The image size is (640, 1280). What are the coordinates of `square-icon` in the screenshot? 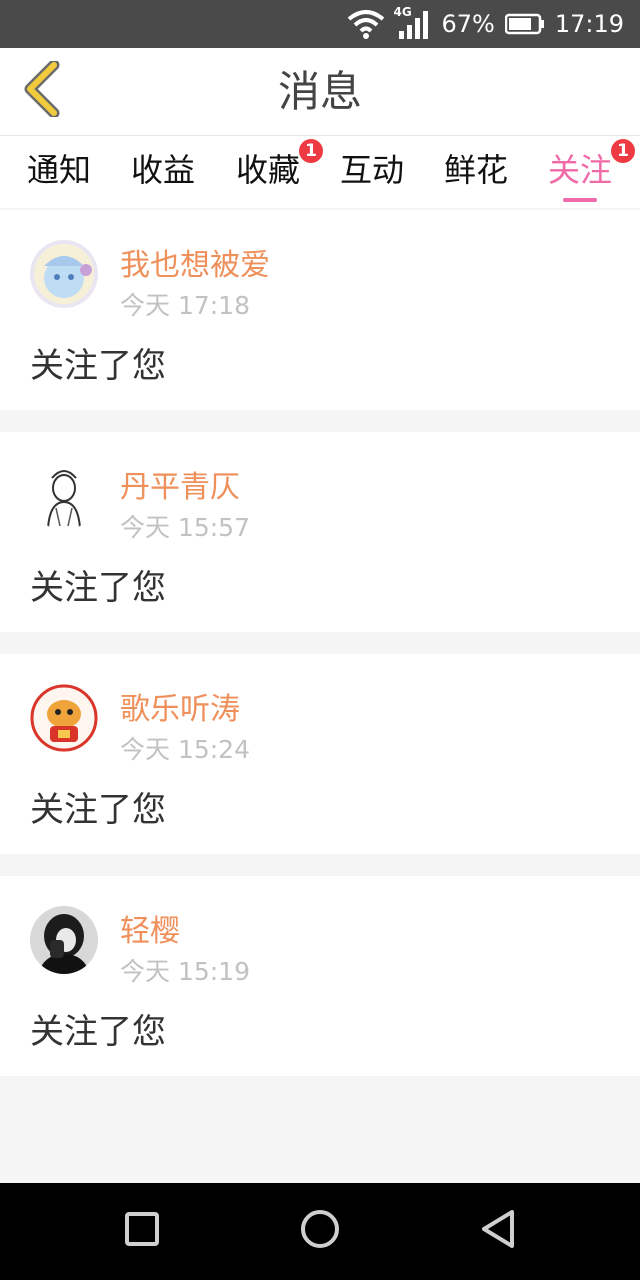 It's located at (142, 1231).